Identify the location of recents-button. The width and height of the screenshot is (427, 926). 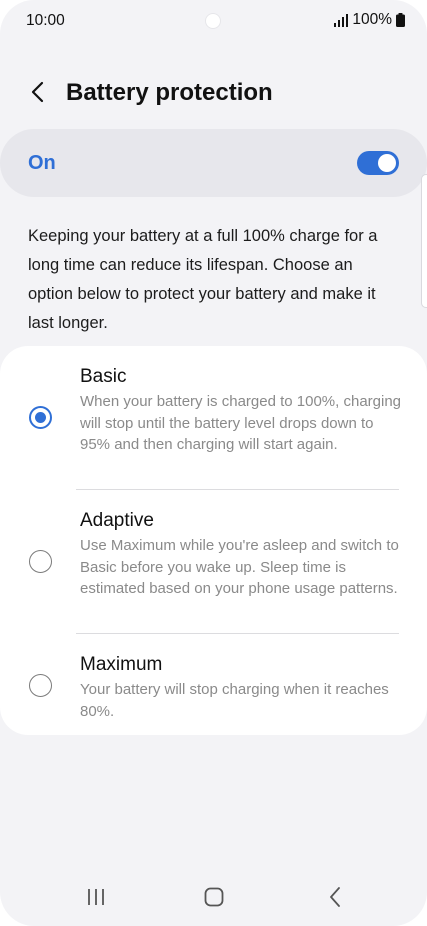
(96, 897).